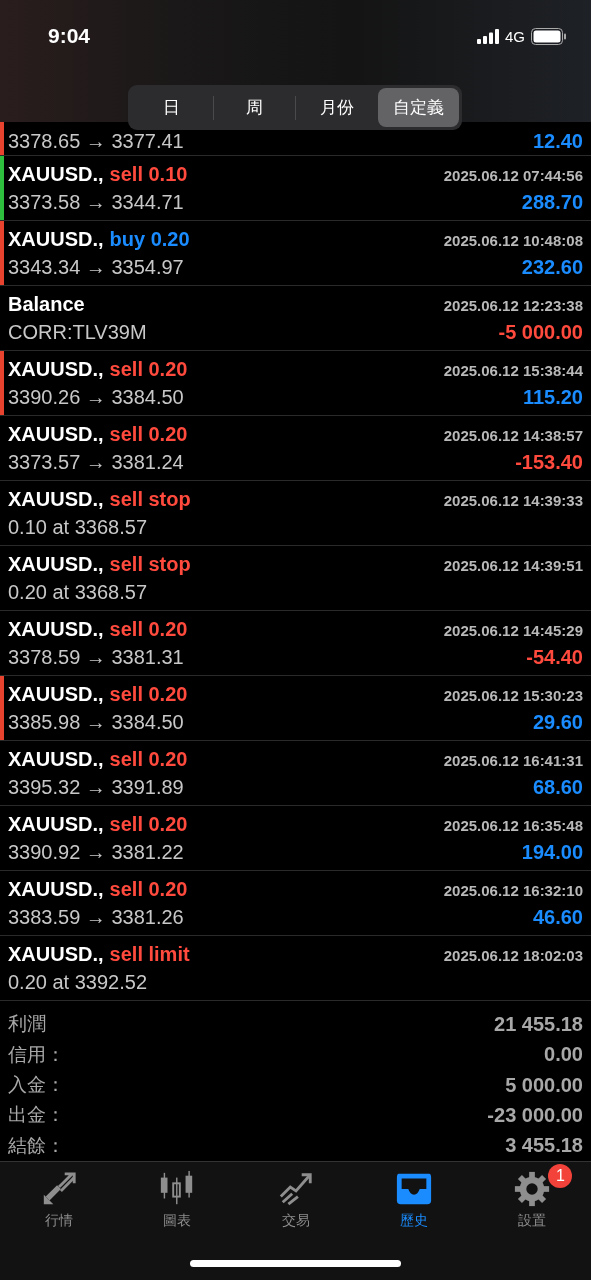  Describe the element at coordinates (549, 36) in the screenshot. I see `battery-icon` at that location.